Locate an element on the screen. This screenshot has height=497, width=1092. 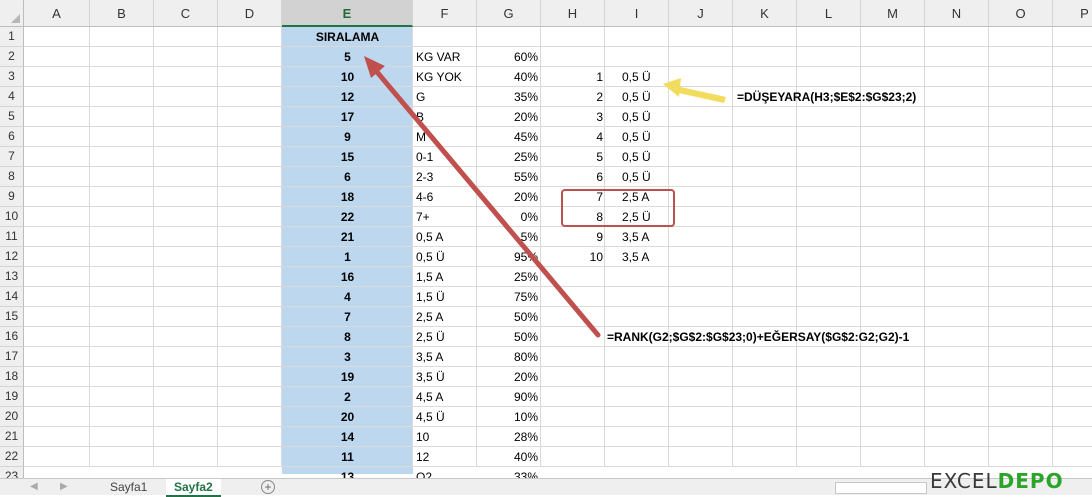
tab-sayfa2: Sayfa2 is located at coordinates (193, 488).